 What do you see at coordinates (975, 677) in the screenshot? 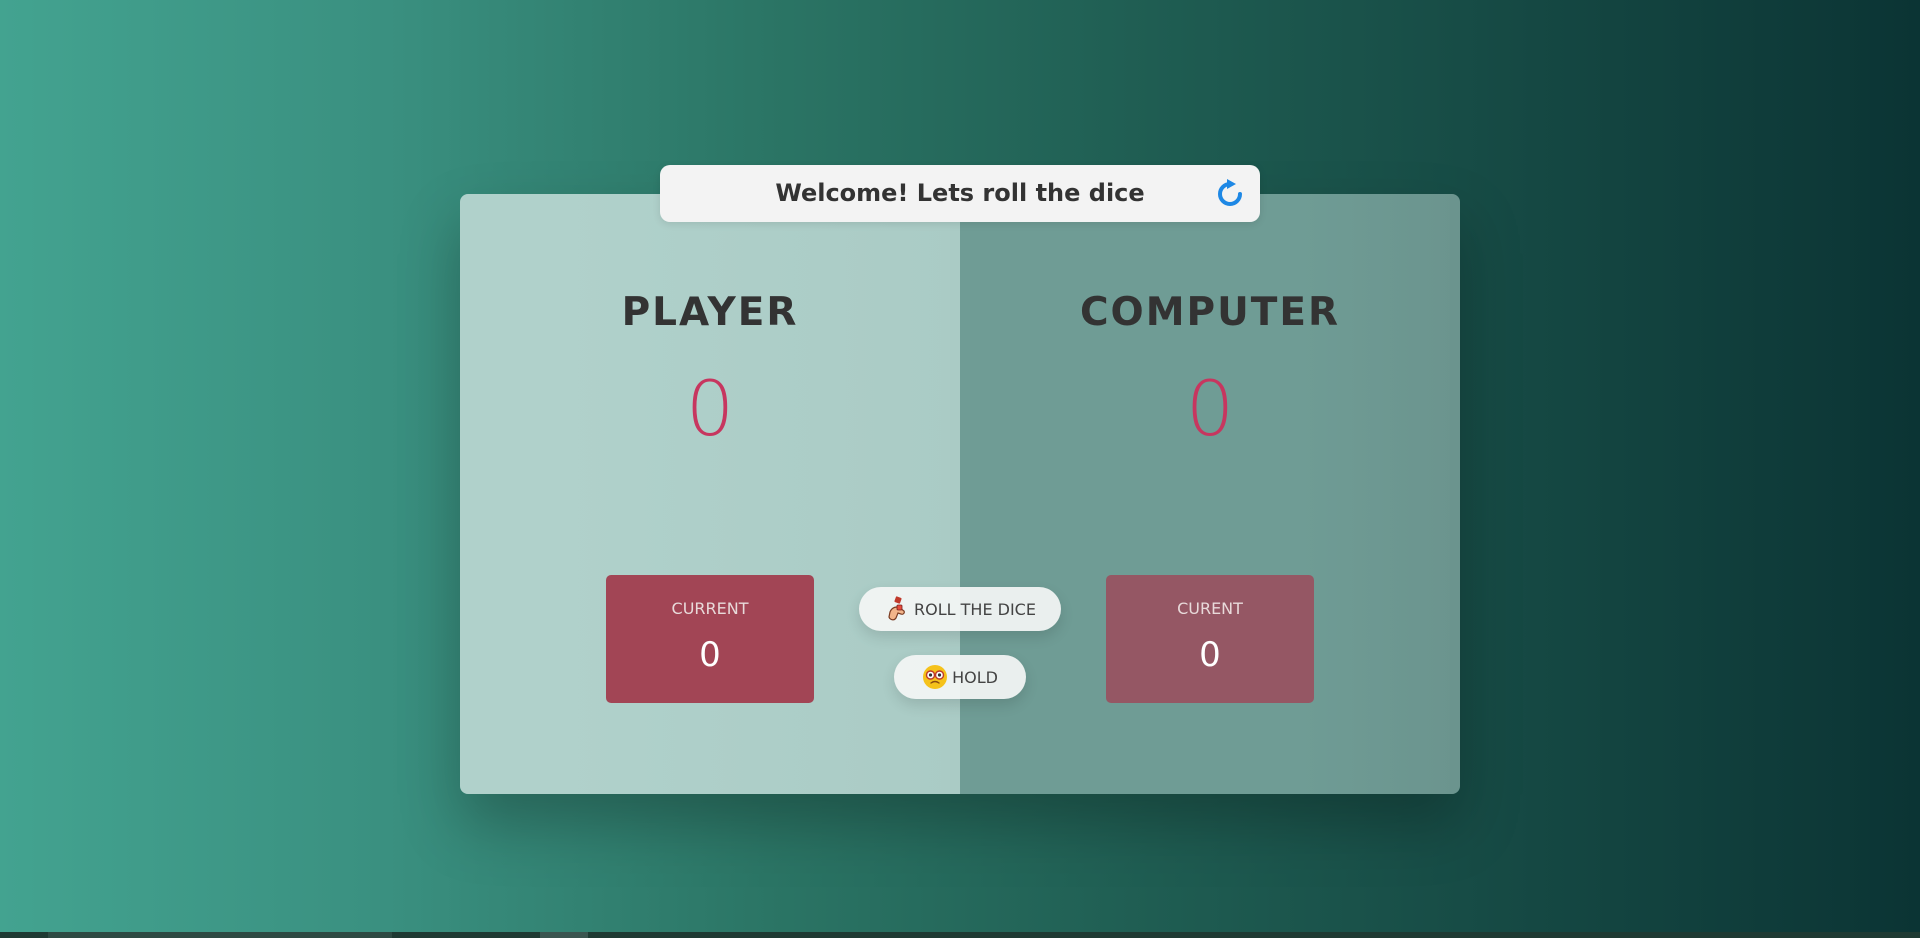
I see `hold-label: HOLD` at bounding box center [975, 677].